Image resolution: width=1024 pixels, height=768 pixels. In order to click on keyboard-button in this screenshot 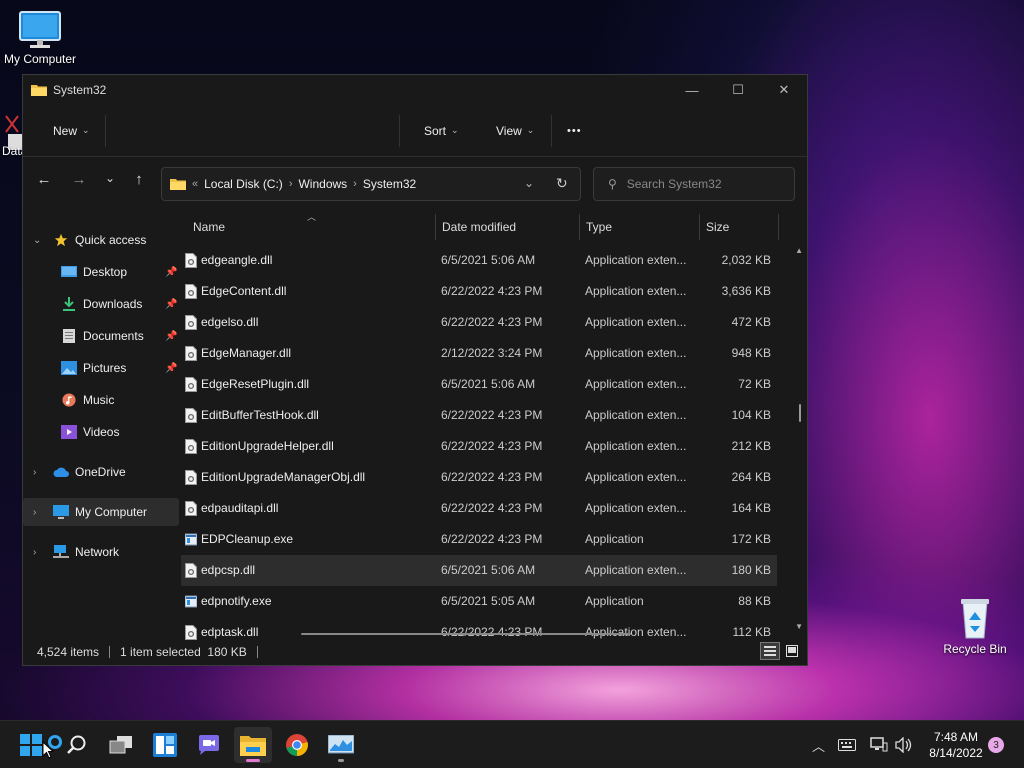, I will do `click(847, 744)`.